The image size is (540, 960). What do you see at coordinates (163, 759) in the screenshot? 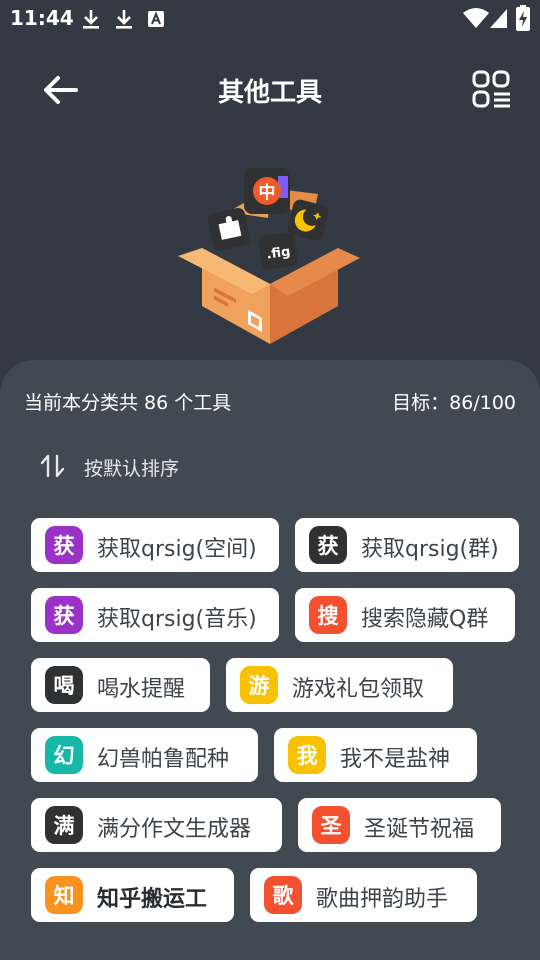
I see `tool-label: 幻兽帕鲁配种` at bounding box center [163, 759].